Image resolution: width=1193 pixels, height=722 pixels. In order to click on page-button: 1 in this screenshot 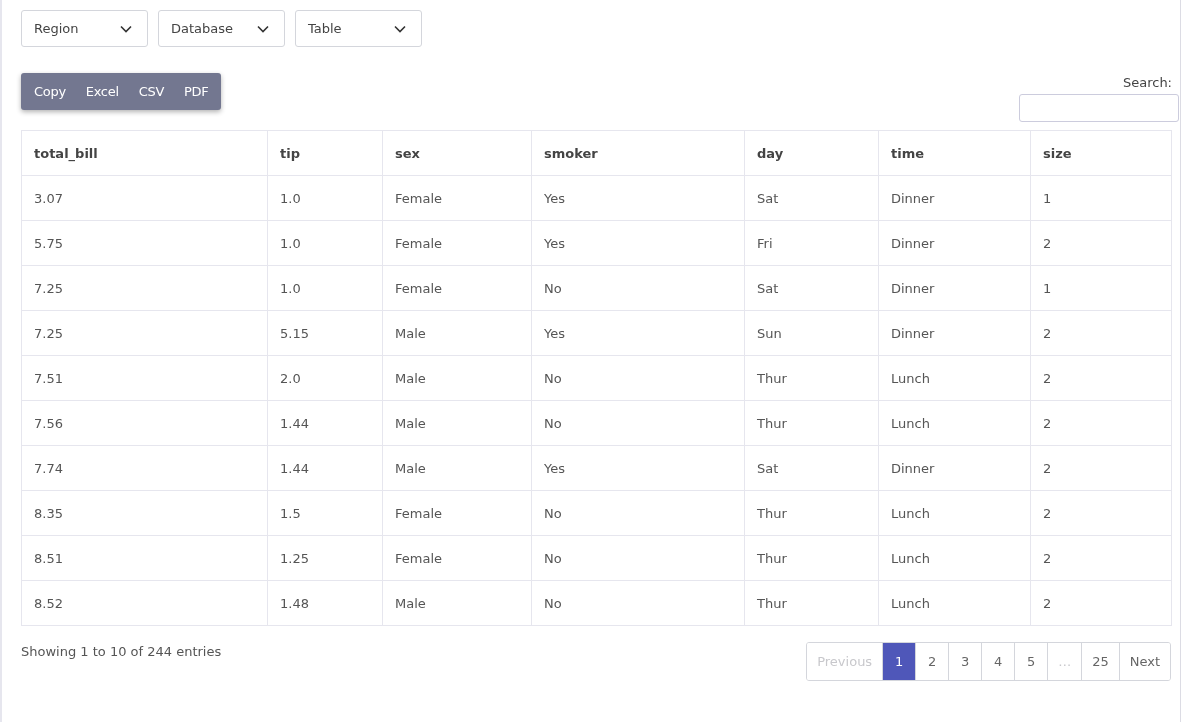, I will do `click(899, 661)`.